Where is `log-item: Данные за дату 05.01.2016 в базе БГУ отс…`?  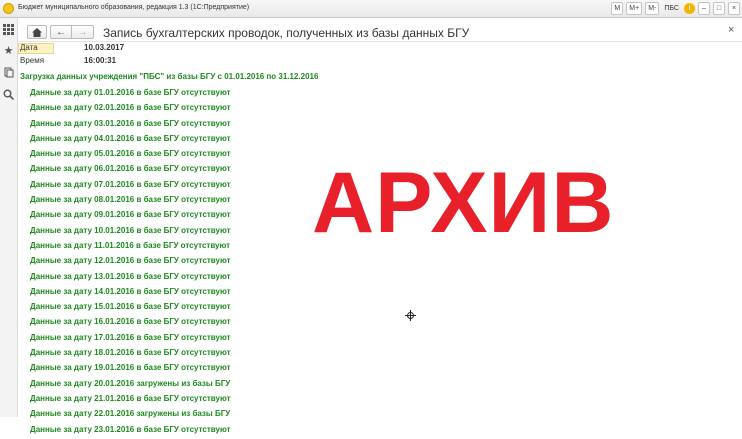
log-item: Данные за дату 05.01.2016 в базе БГУ отс… is located at coordinates (130, 154).